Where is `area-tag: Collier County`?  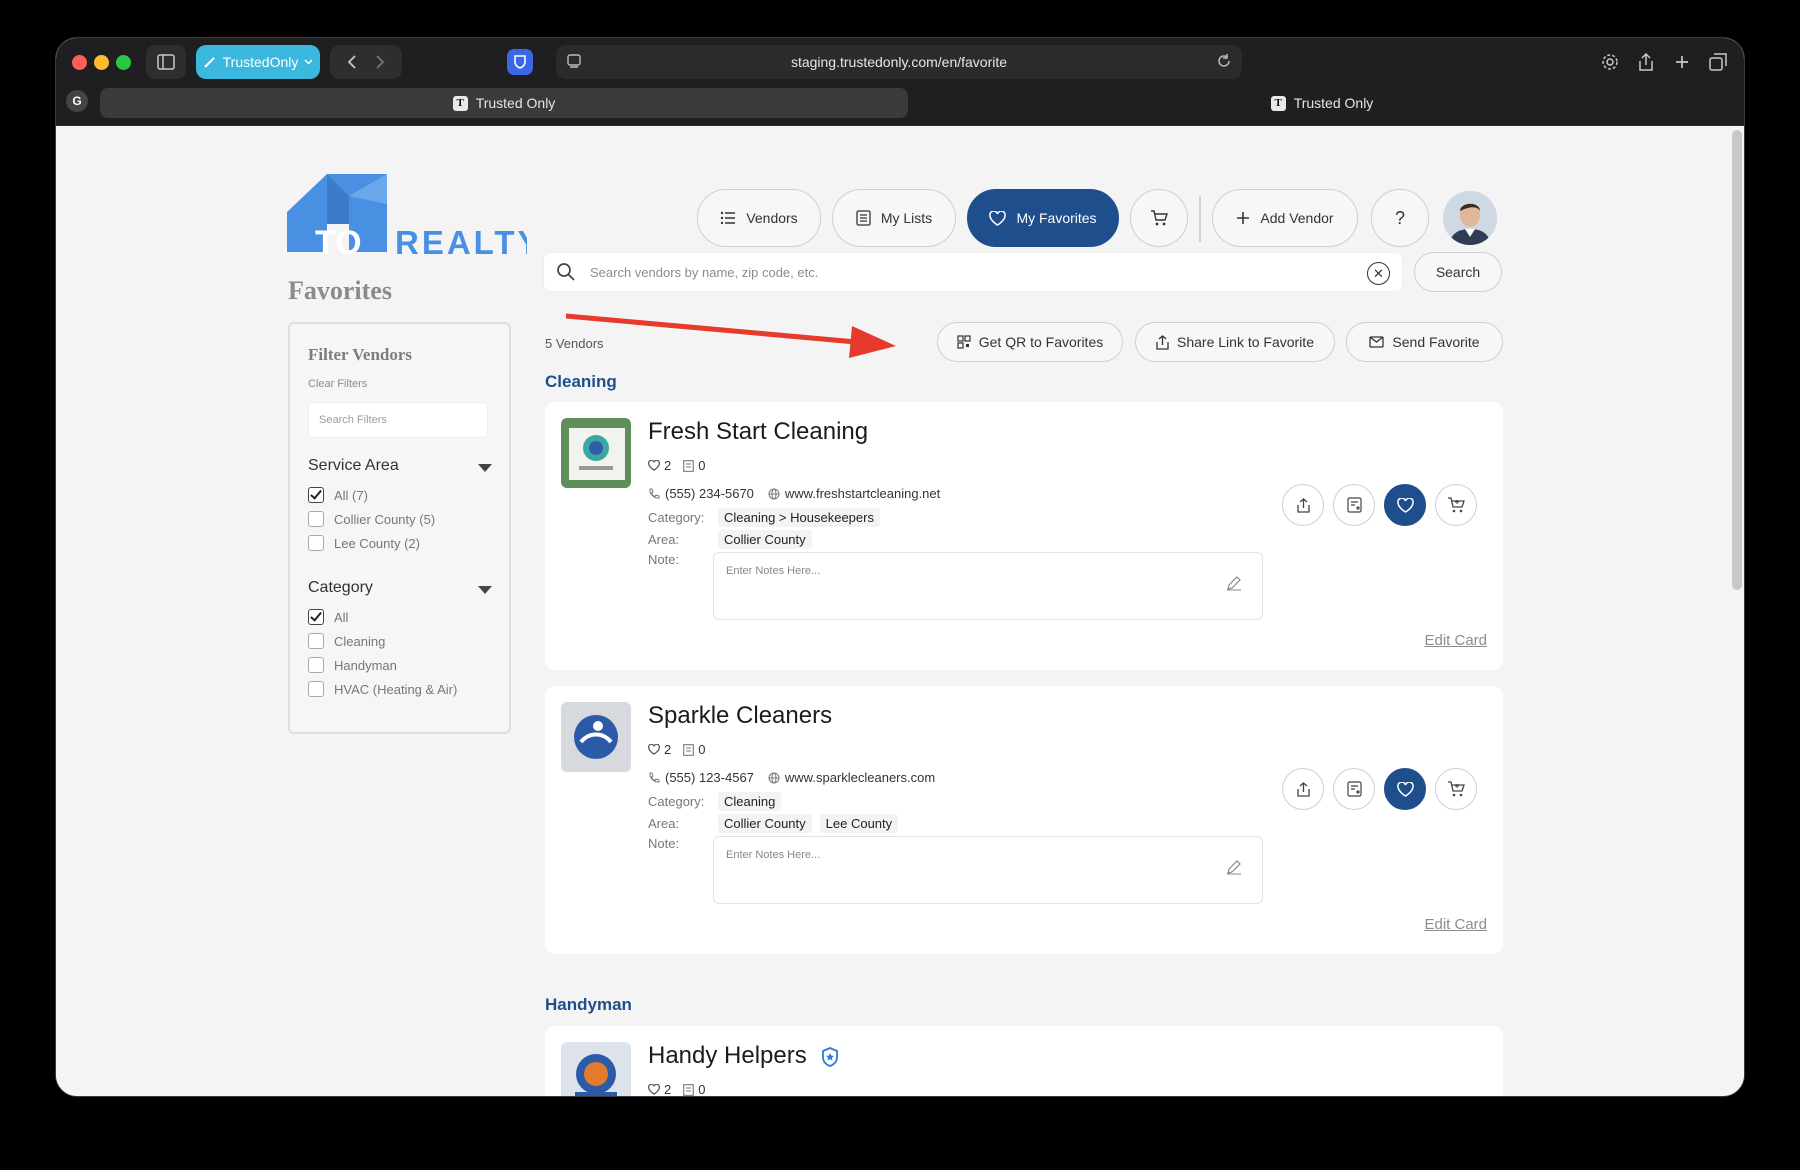 area-tag: Collier County is located at coordinates (765, 539).